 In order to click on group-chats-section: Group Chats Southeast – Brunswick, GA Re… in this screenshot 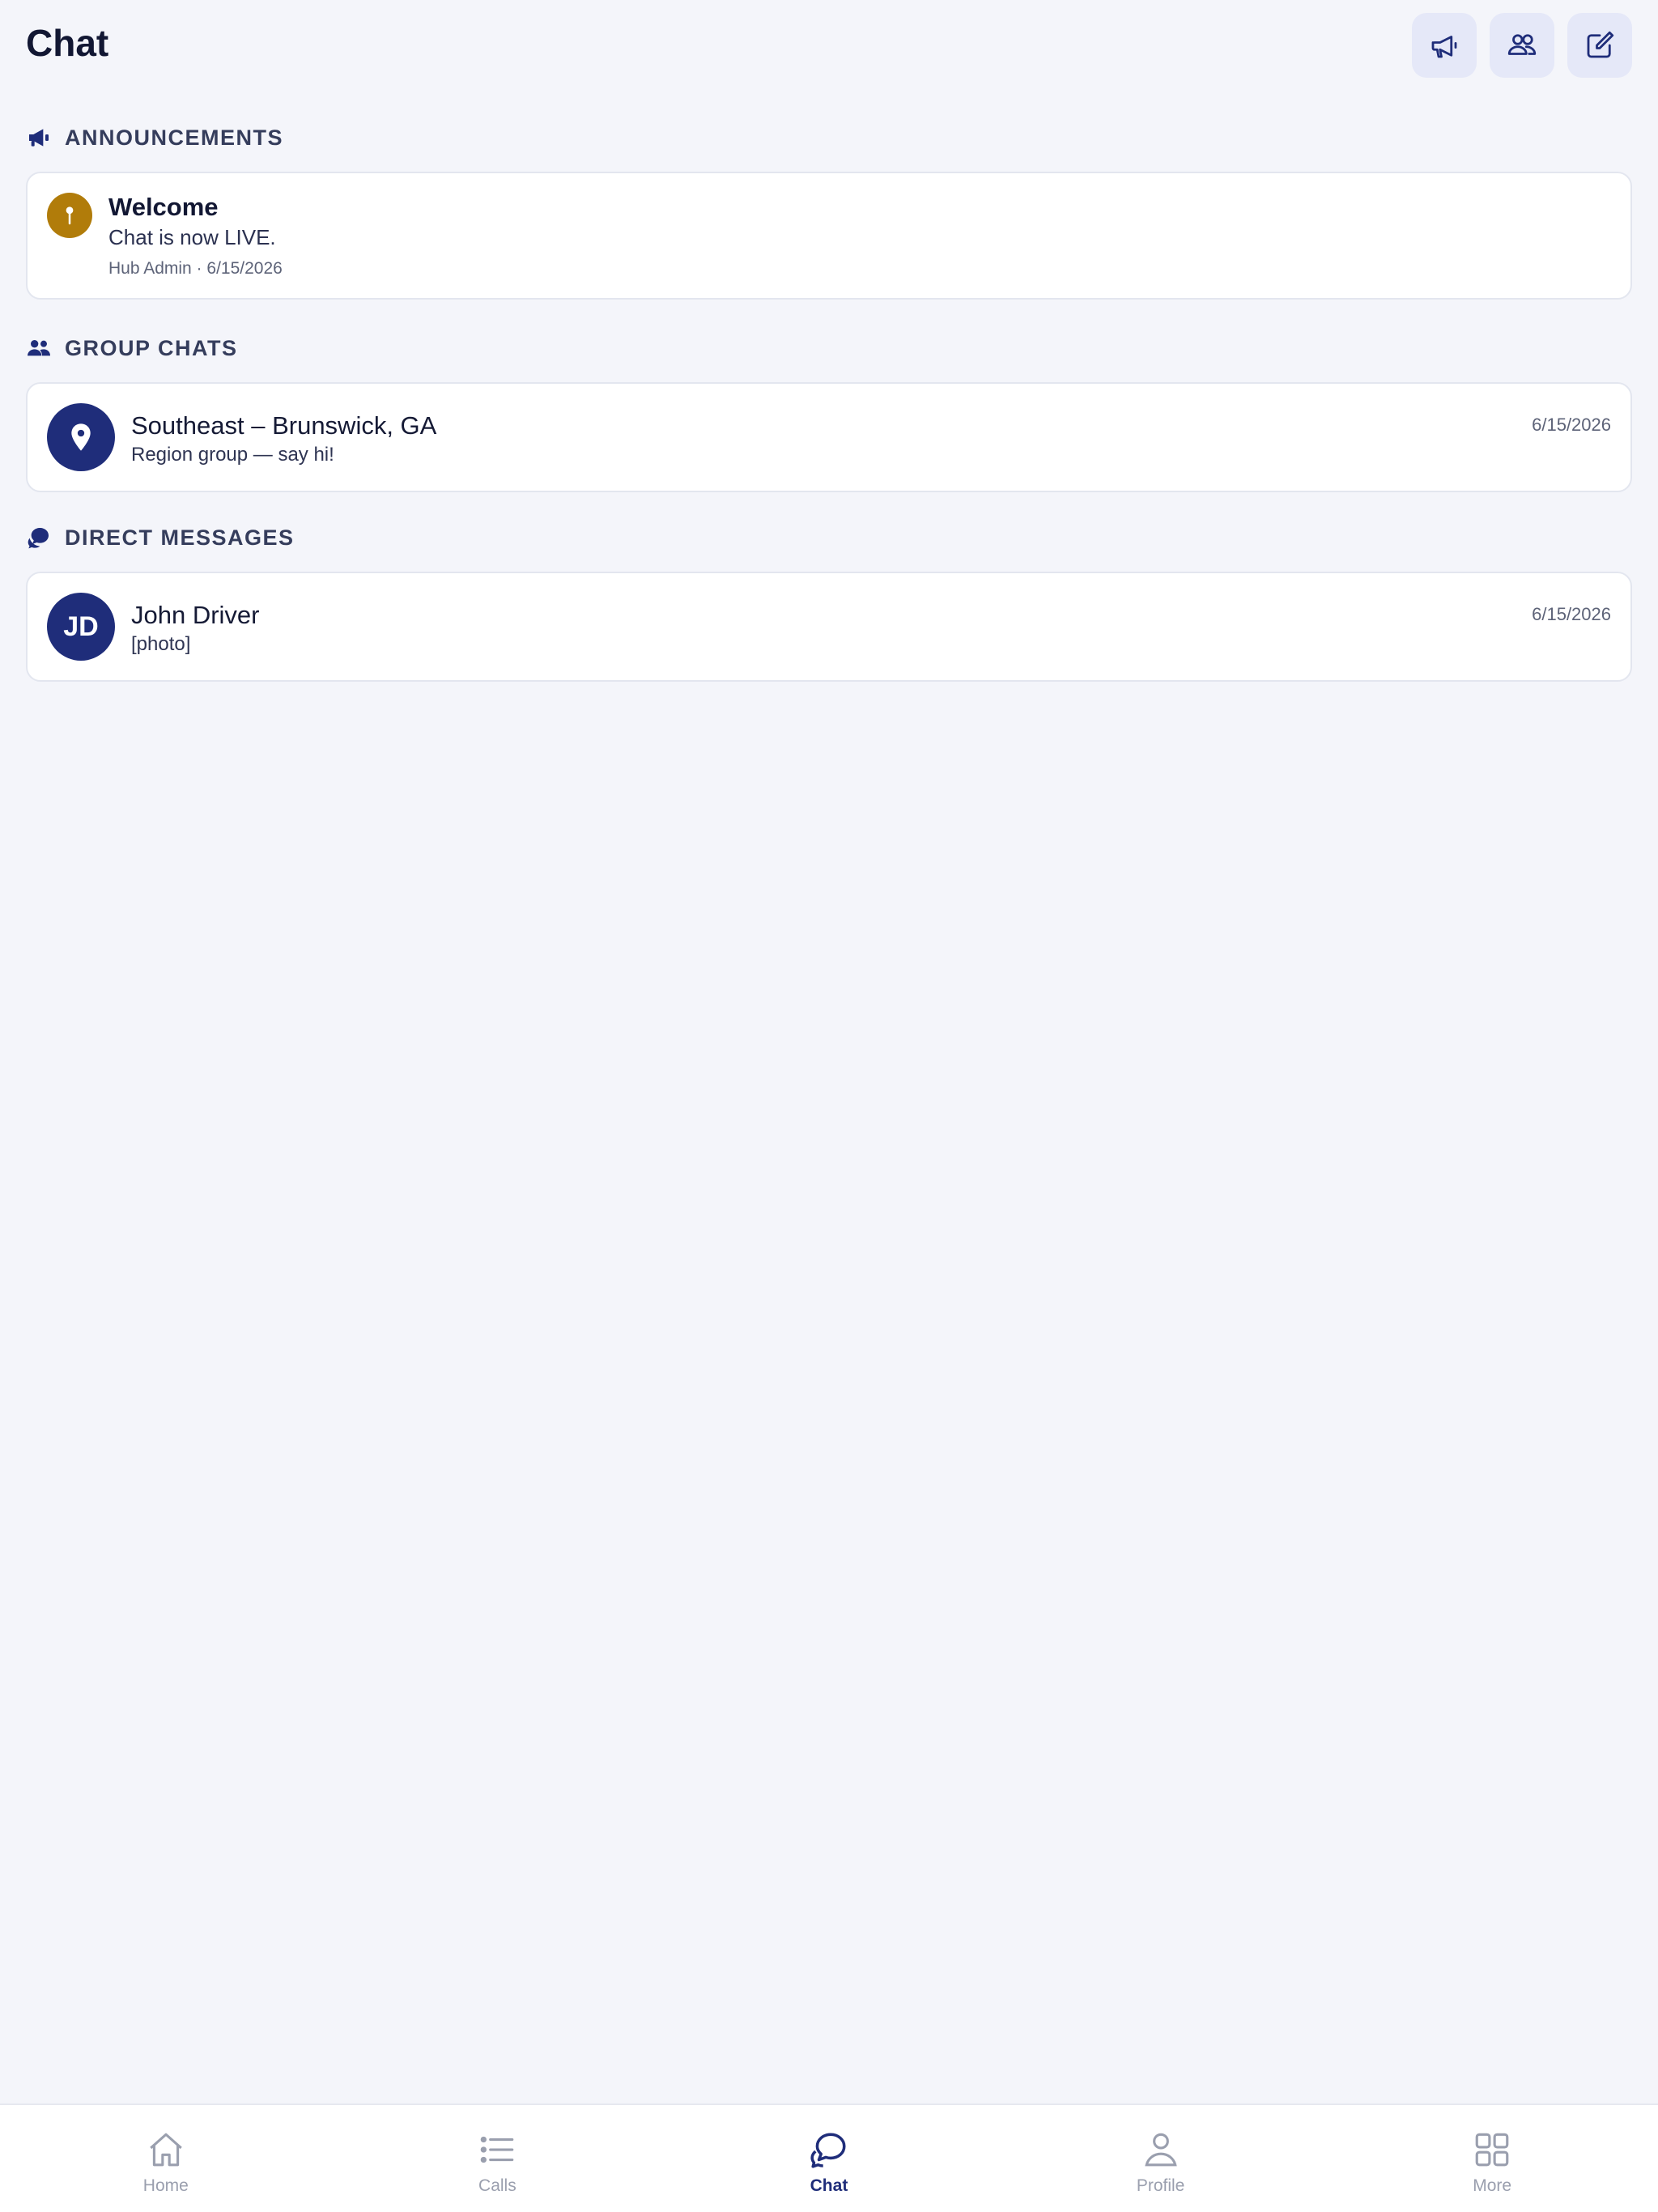, I will do `click(829, 412)`.